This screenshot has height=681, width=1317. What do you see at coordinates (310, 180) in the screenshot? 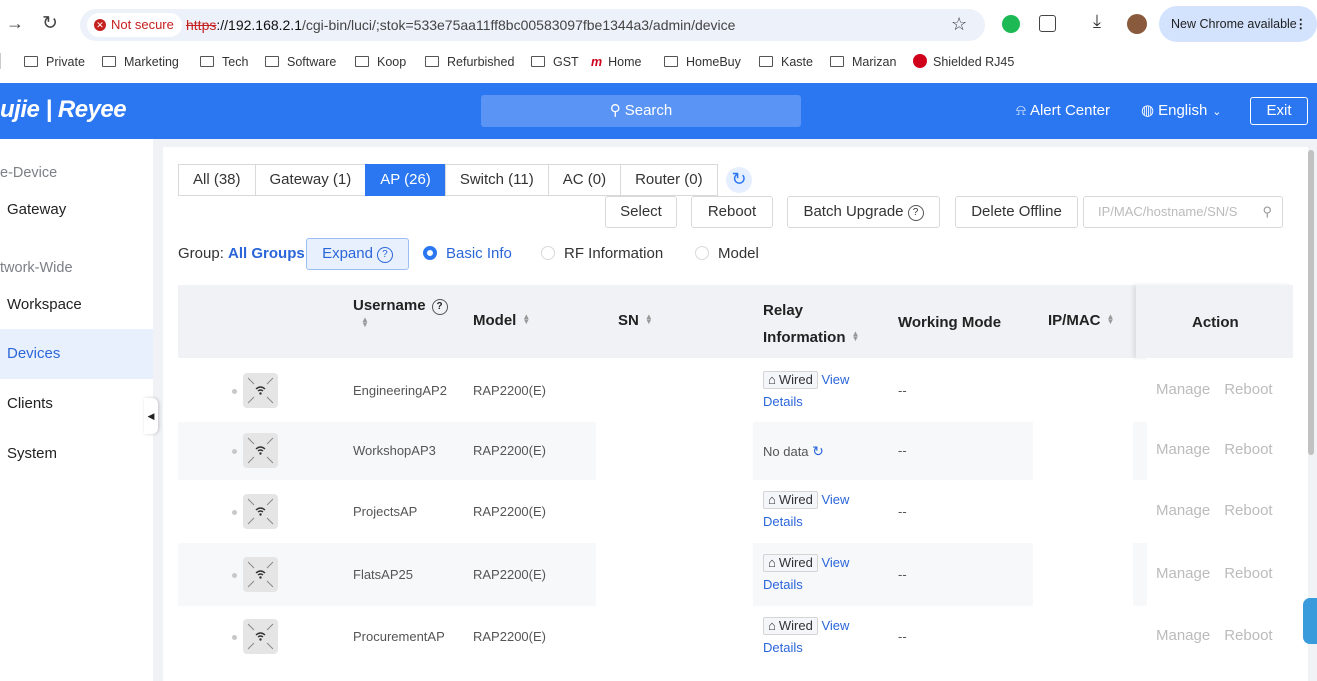
I see `tab-gateway: Gateway (1)` at bounding box center [310, 180].